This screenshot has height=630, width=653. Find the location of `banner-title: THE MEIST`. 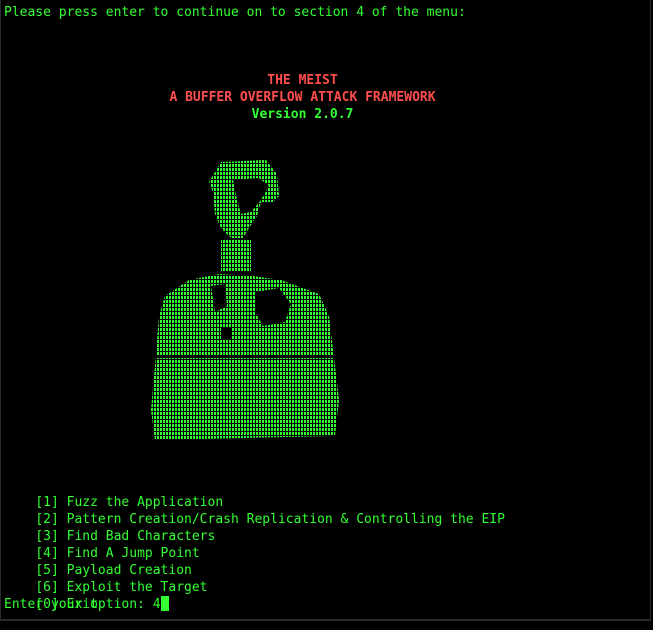

banner-title: THE MEIST is located at coordinates (302, 80).